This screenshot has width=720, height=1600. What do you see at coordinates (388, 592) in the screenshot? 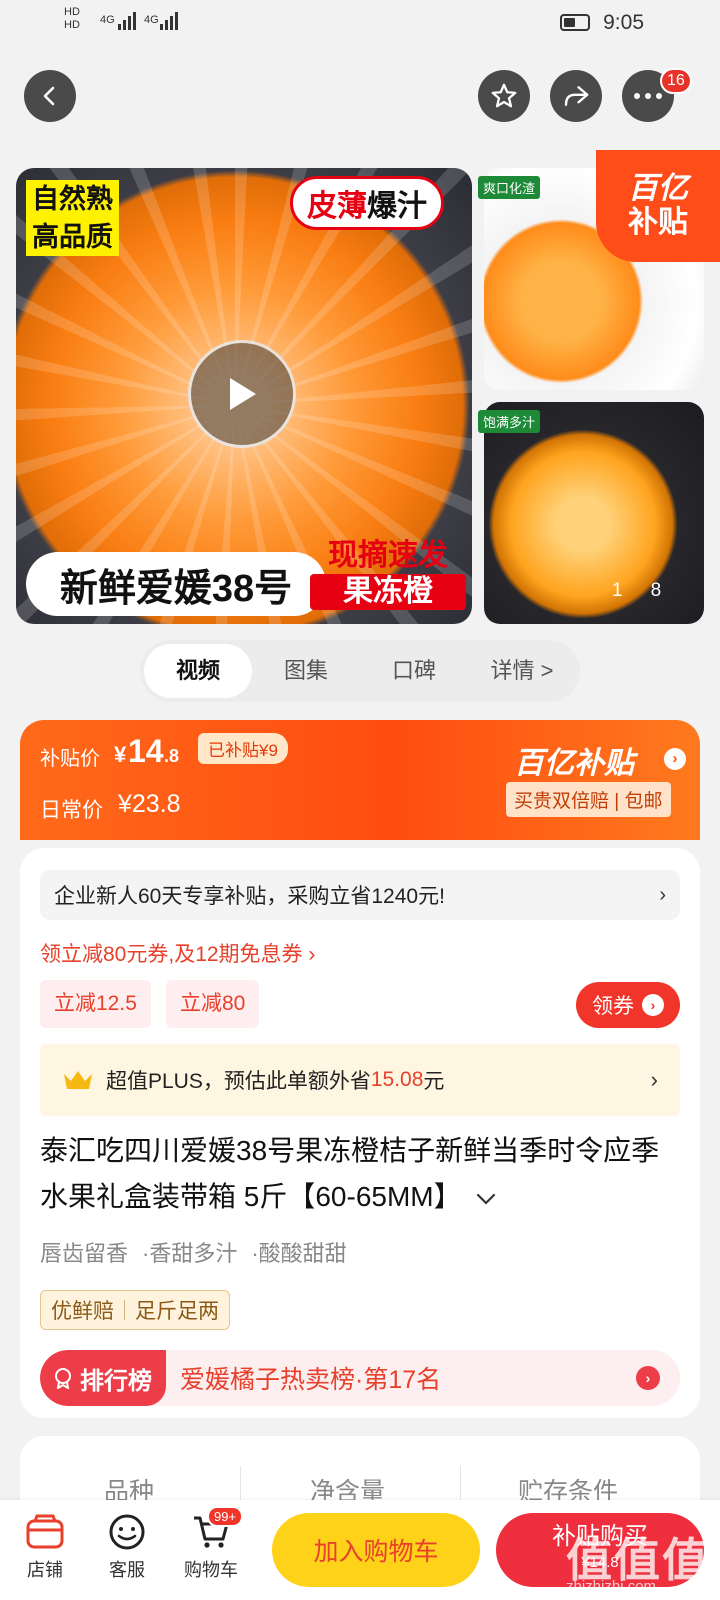
I see `red-caption-bottom: 果冻橙` at bounding box center [388, 592].